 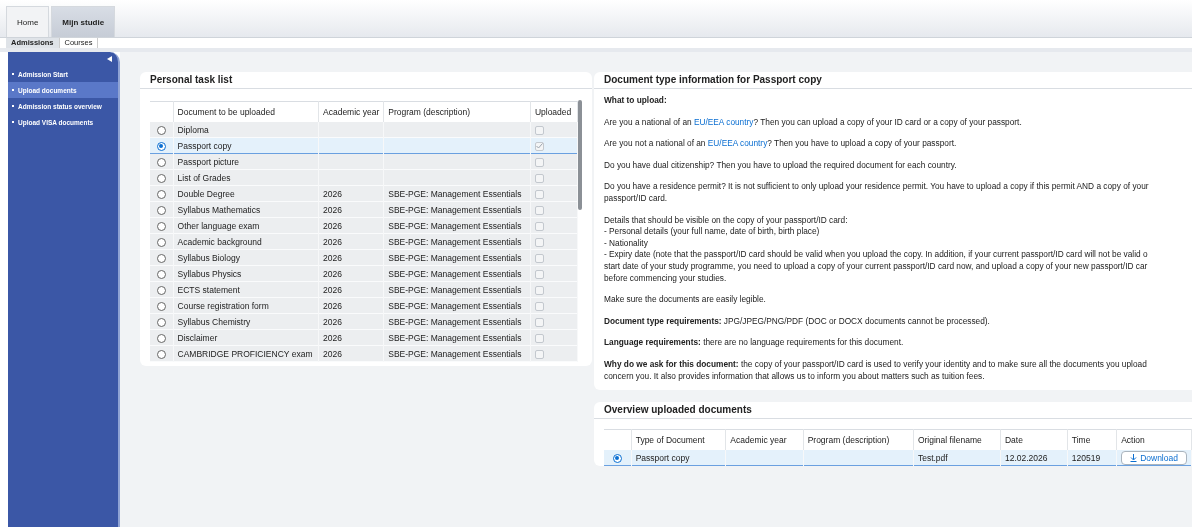 What do you see at coordinates (876, 370) in the screenshot?
I see `info-paragraph: Why do we ask for this document: the copy of your passport/ID card is used to verify your identity and to make sure all the documents you upload concern you. It also provides information that allows us to inform you about matters such as tuition fees.` at bounding box center [876, 370].